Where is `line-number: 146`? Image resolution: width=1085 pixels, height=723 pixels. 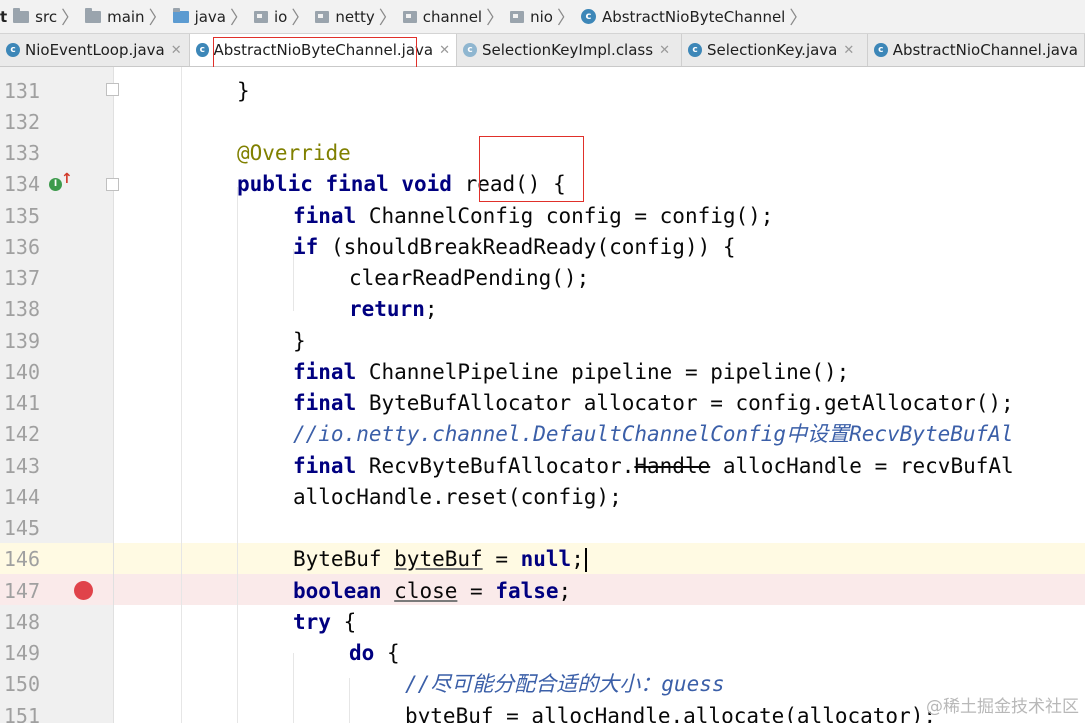 line-number: 146 is located at coordinates (21, 559).